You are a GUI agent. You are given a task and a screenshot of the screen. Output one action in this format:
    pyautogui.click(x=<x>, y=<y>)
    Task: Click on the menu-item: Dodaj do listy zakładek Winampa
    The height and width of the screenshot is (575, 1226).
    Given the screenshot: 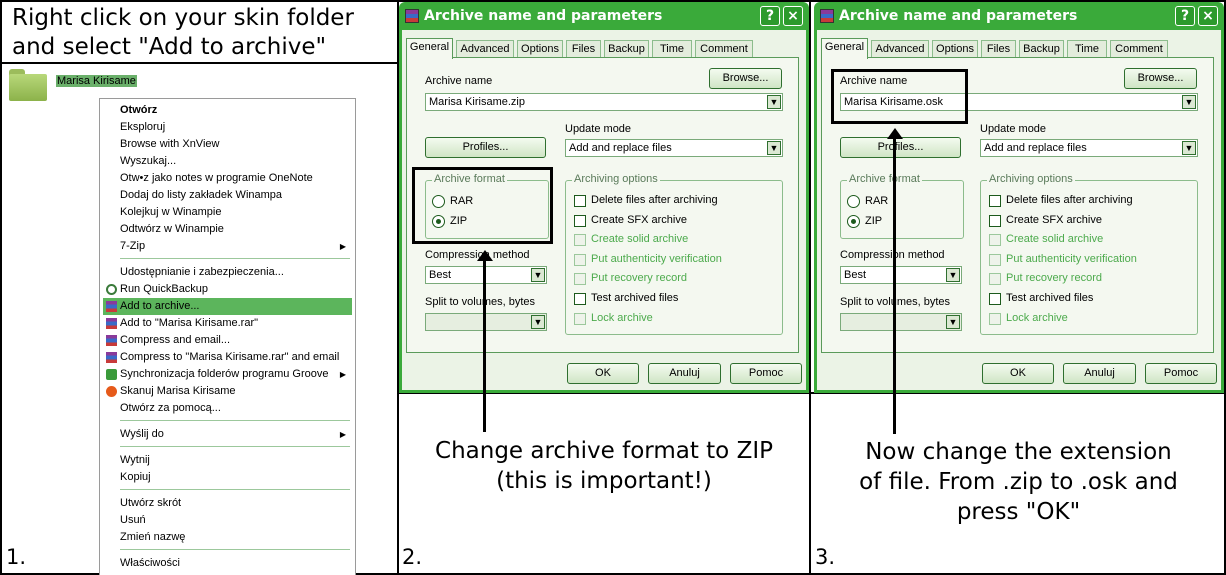 What is the action you would take?
    pyautogui.click(x=227, y=195)
    